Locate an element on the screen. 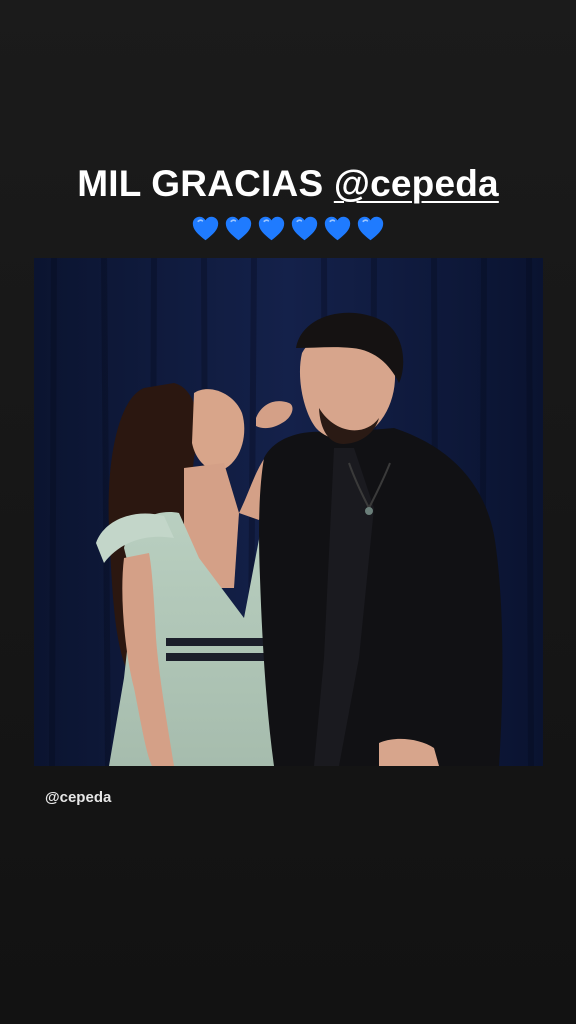  story-caption: MIL GRACIAS @cepeda is located at coordinates (288, 184).